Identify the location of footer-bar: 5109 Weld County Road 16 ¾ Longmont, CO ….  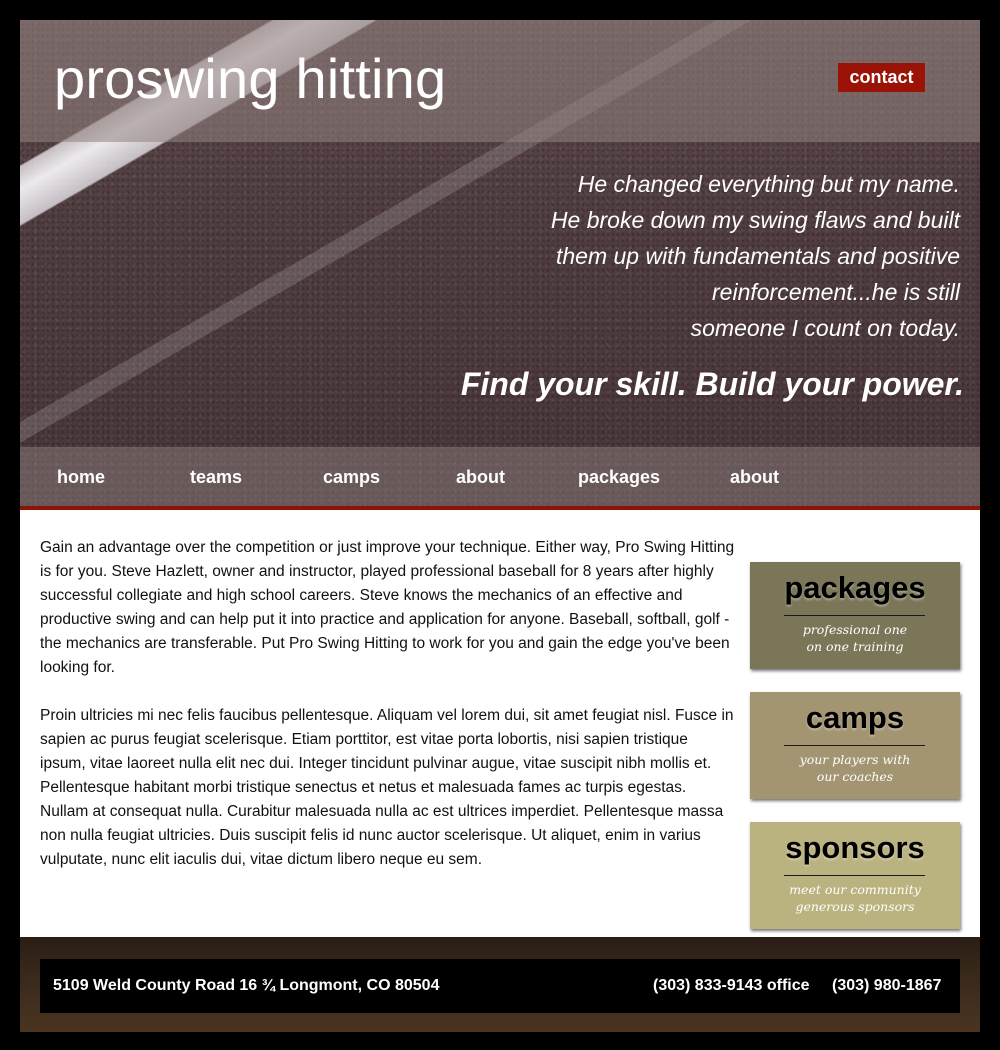
(500, 986).